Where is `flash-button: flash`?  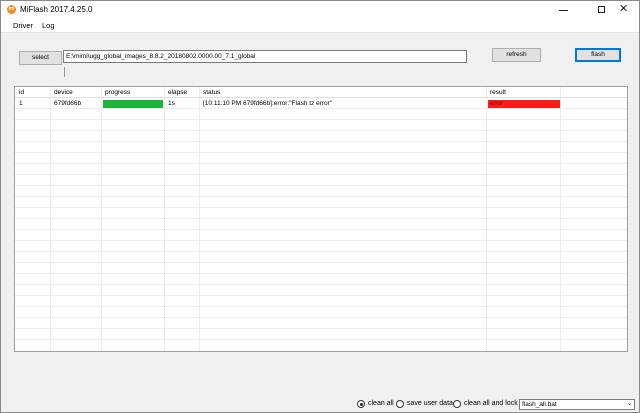
flash-button: flash is located at coordinates (598, 55).